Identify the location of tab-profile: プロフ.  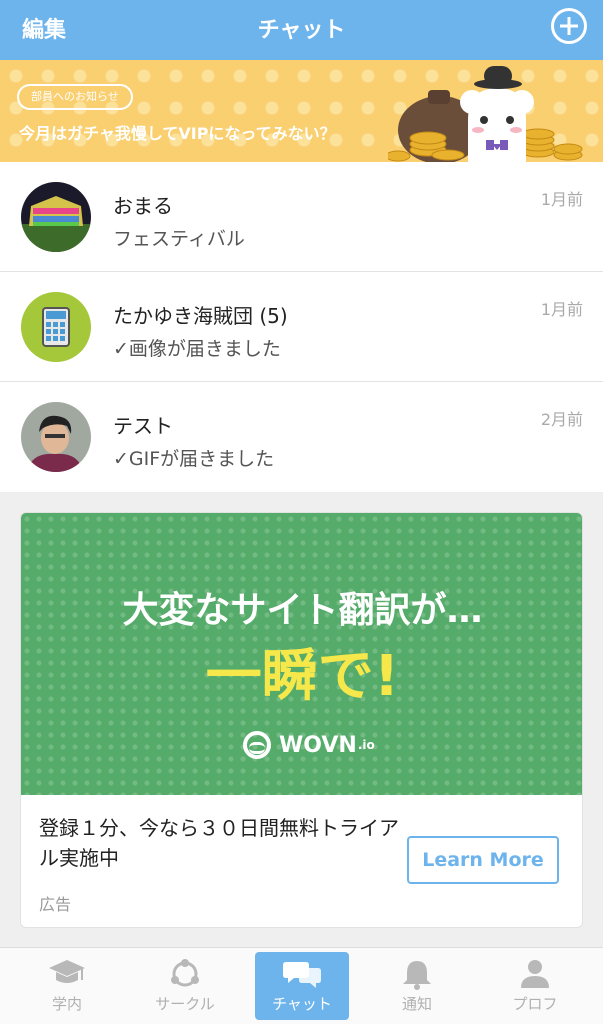
(535, 986).